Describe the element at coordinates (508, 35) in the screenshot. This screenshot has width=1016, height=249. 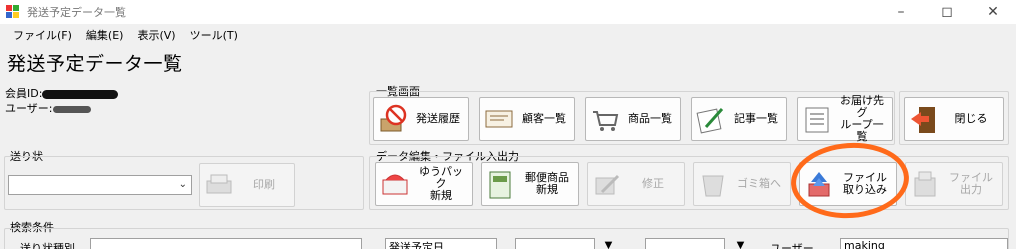
I see `menu-bar: ファイル(F) 編集(E) 表示(V) ツール(T)` at that location.